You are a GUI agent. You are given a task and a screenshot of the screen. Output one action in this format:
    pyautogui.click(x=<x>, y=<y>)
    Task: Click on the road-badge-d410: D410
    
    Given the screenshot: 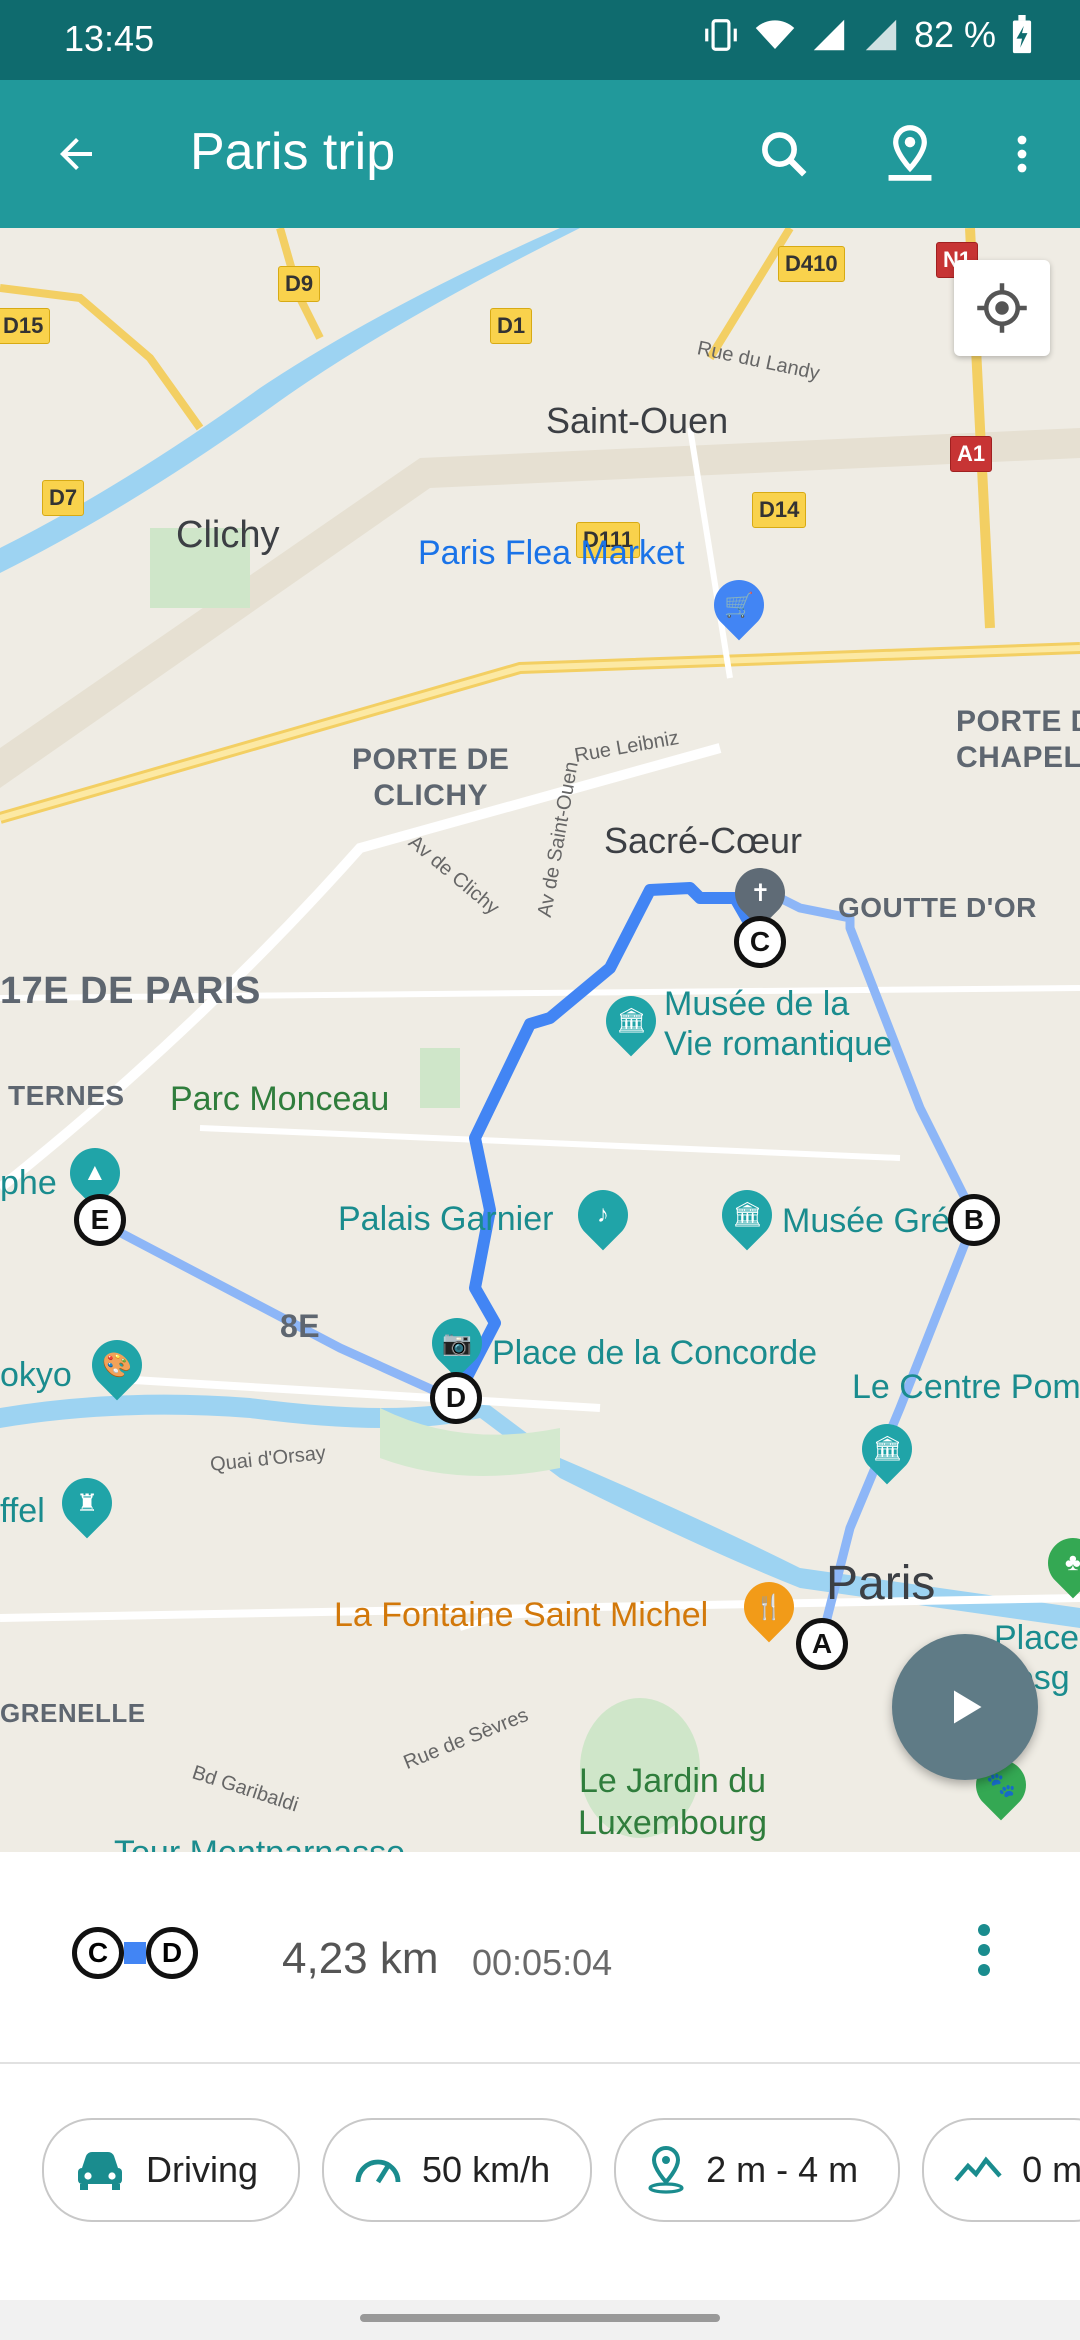 What is the action you would take?
    pyautogui.click(x=811, y=264)
    